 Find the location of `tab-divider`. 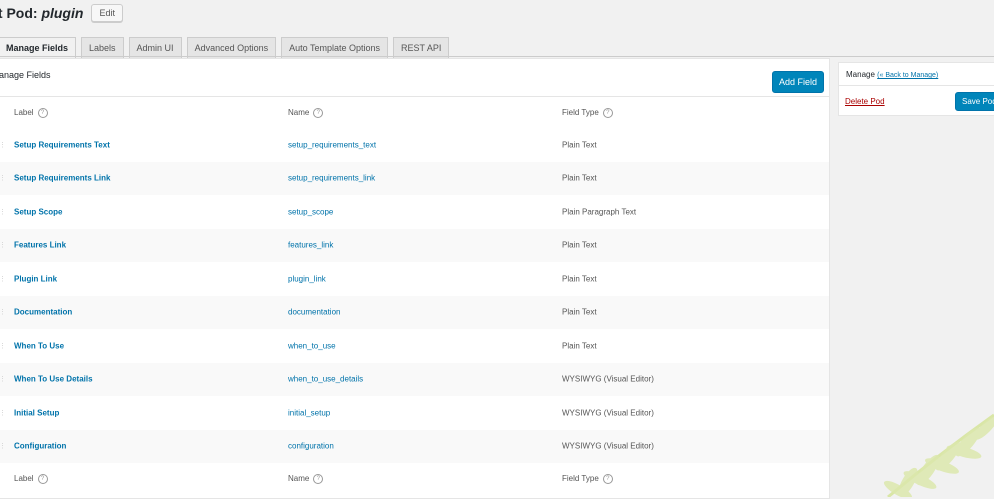

tab-divider is located at coordinates (497, 56).